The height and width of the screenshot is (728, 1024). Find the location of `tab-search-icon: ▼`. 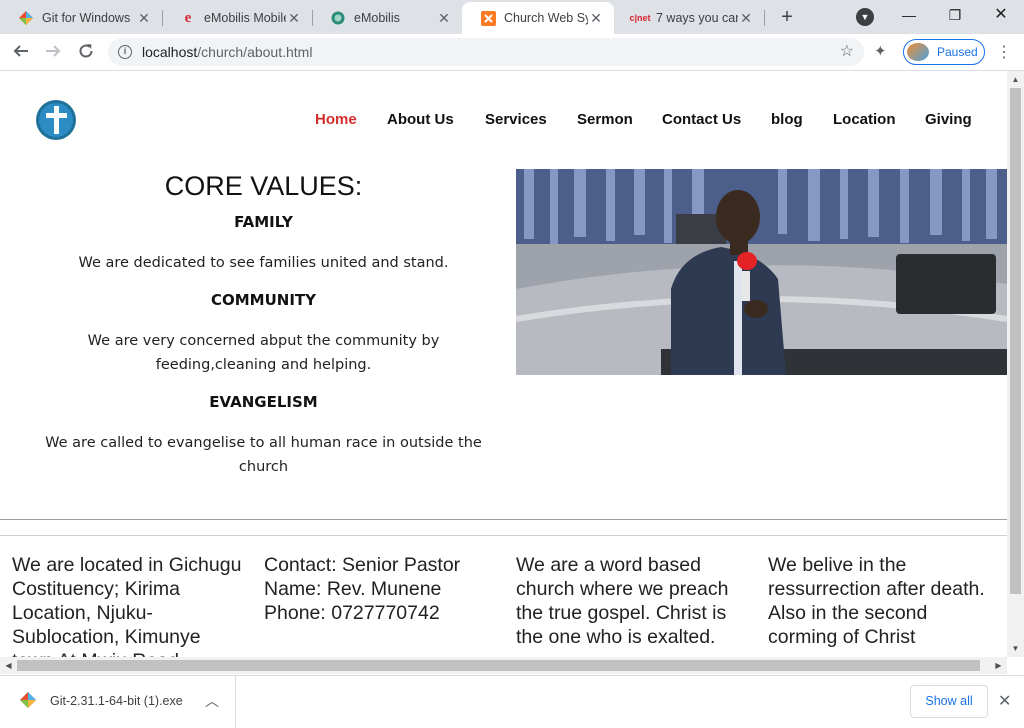

tab-search-icon: ▼ is located at coordinates (865, 17).